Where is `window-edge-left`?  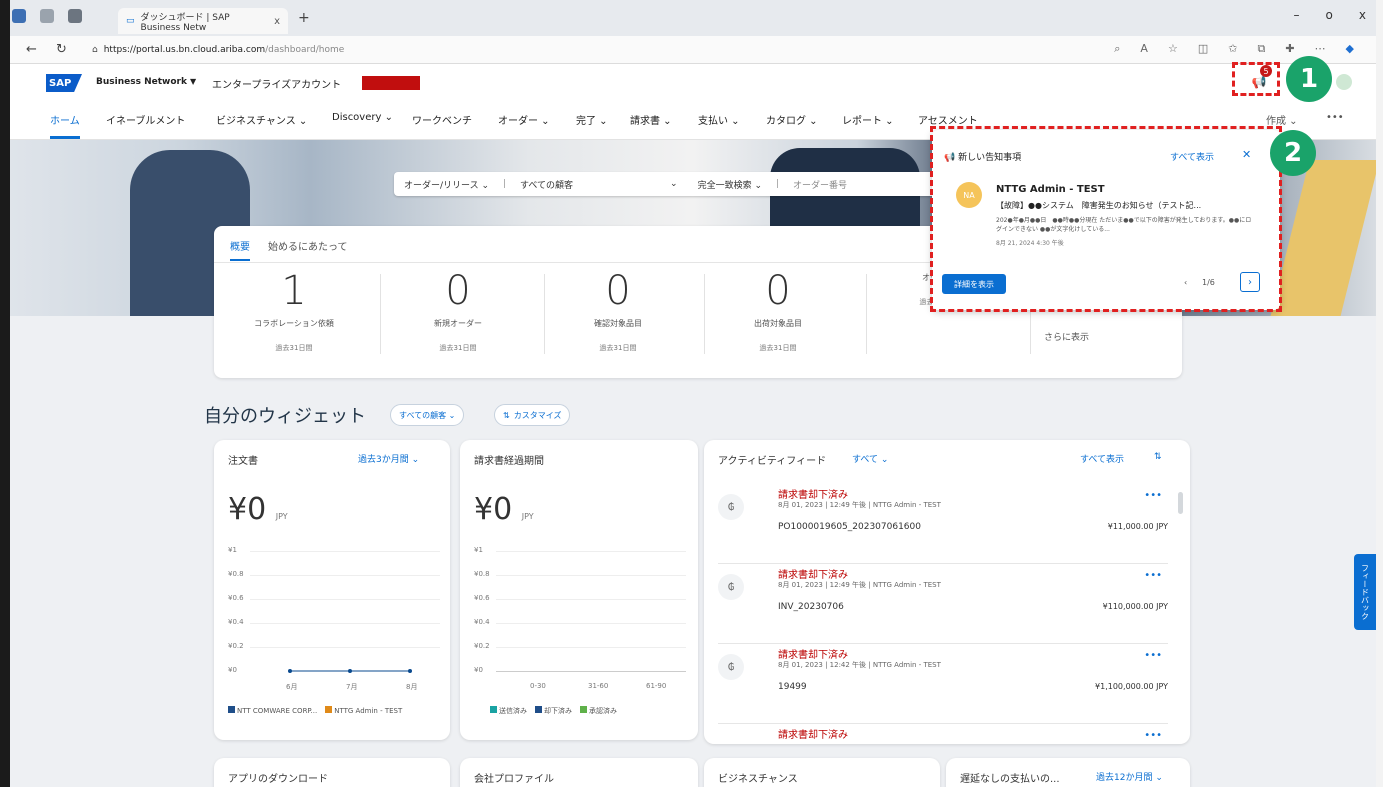 window-edge-left is located at coordinates (5, 393).